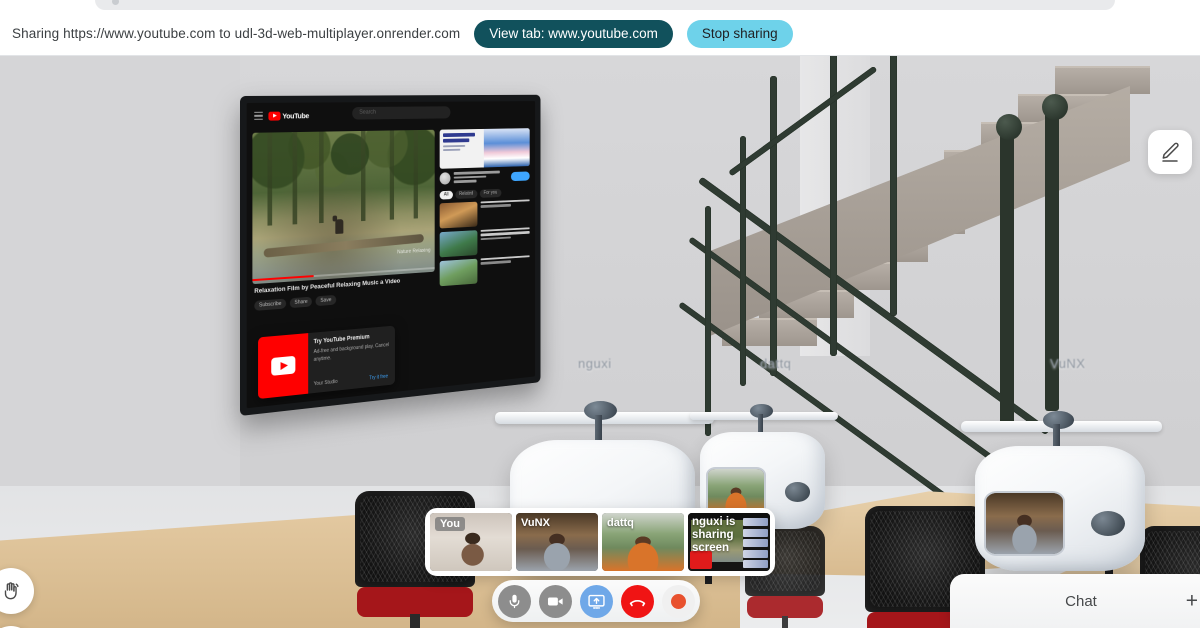 This screenshot has width=1200, height=628. I want to click on camera-icon, so click(555, 601).